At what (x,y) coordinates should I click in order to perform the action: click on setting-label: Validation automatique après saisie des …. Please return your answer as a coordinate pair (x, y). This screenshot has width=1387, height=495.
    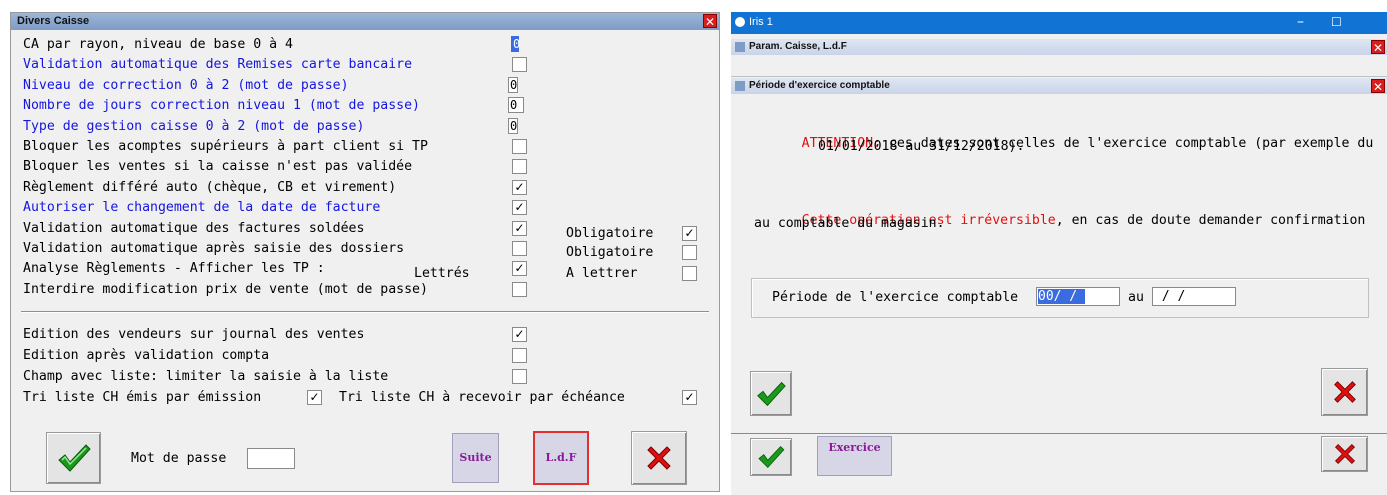
    Looking at the image, I should click on (214, 248).